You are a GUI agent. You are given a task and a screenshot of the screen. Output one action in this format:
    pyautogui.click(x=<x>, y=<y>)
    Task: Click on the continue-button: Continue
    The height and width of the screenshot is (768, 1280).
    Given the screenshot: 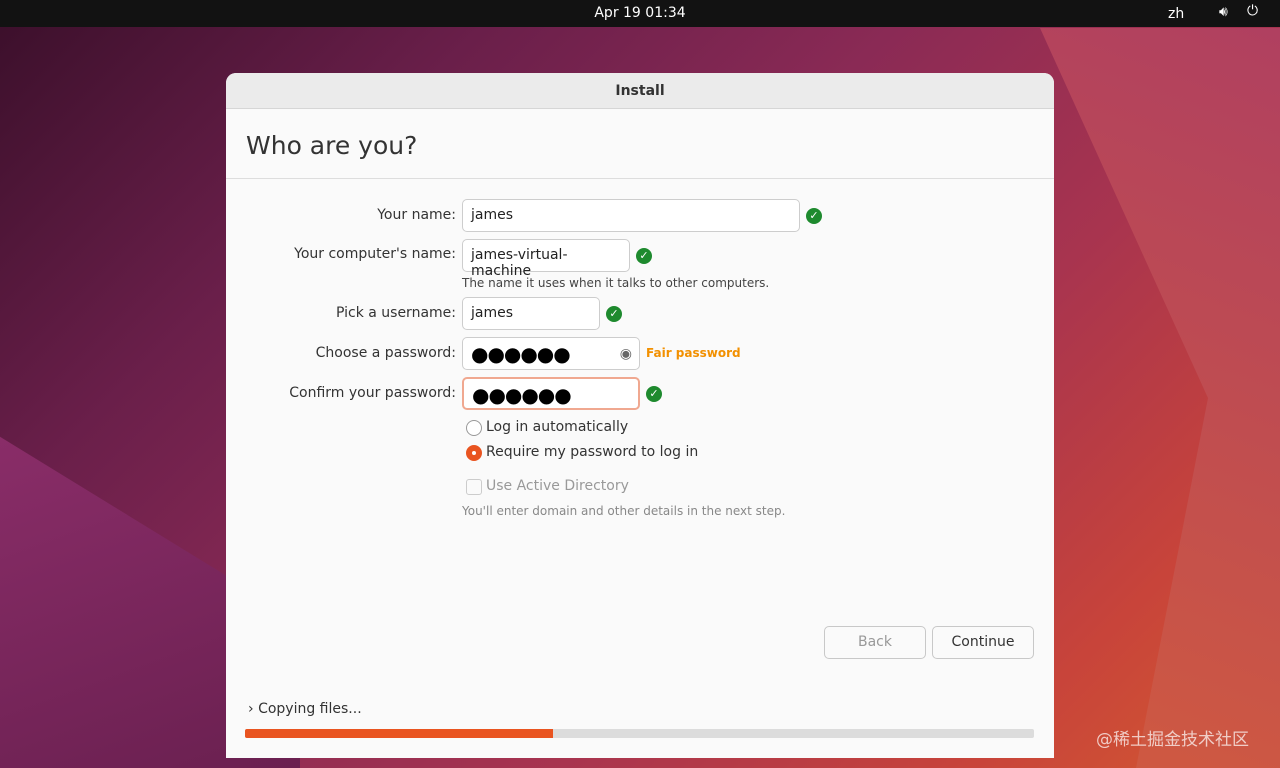 What is the action you would take?
    pyautogui.click(x=983, y=642)
    